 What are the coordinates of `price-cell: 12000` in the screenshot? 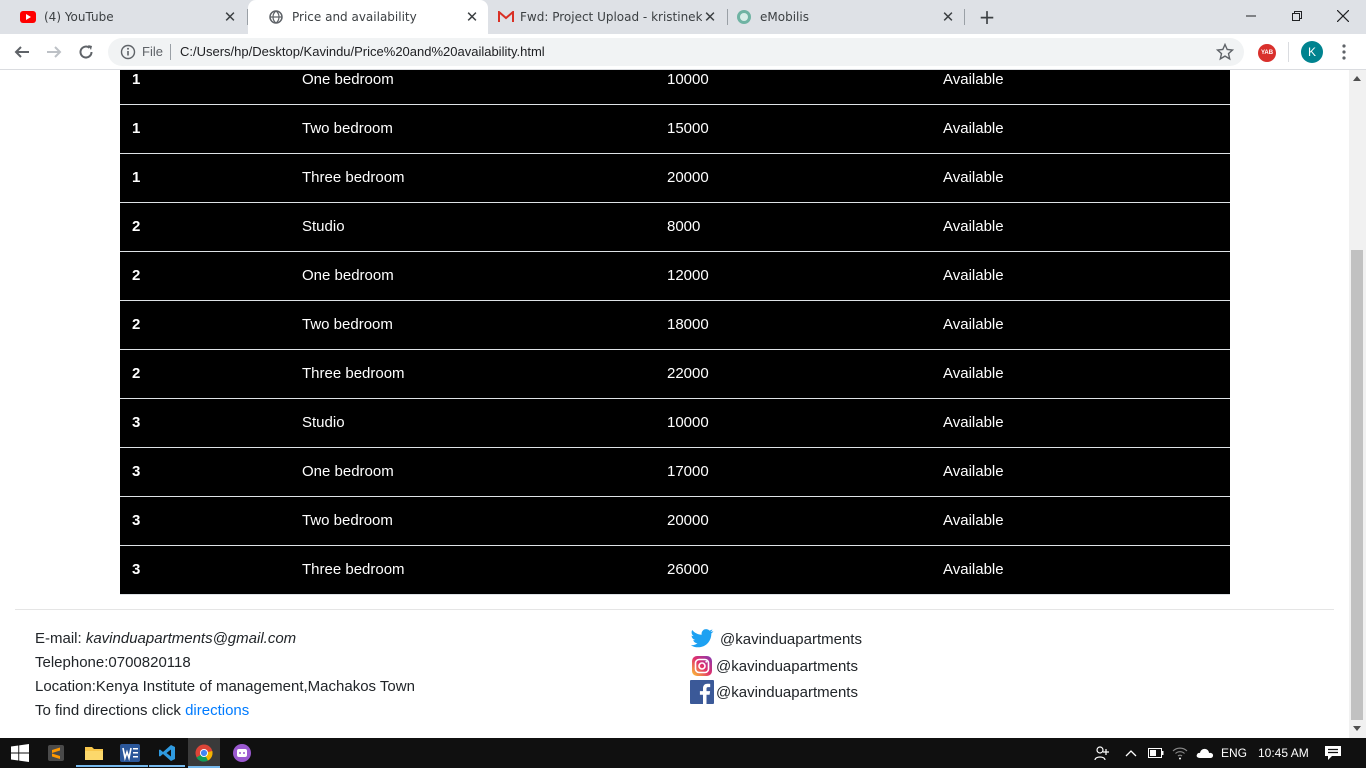 It's located at (793, 276).